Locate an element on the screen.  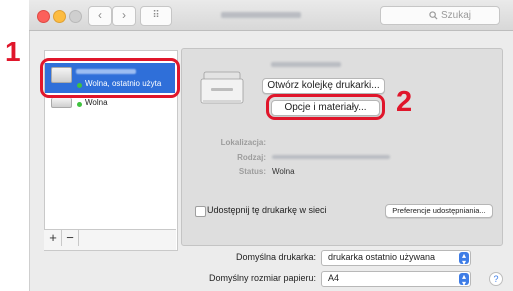
status-label: Status: is located at coordinates (252, 171).